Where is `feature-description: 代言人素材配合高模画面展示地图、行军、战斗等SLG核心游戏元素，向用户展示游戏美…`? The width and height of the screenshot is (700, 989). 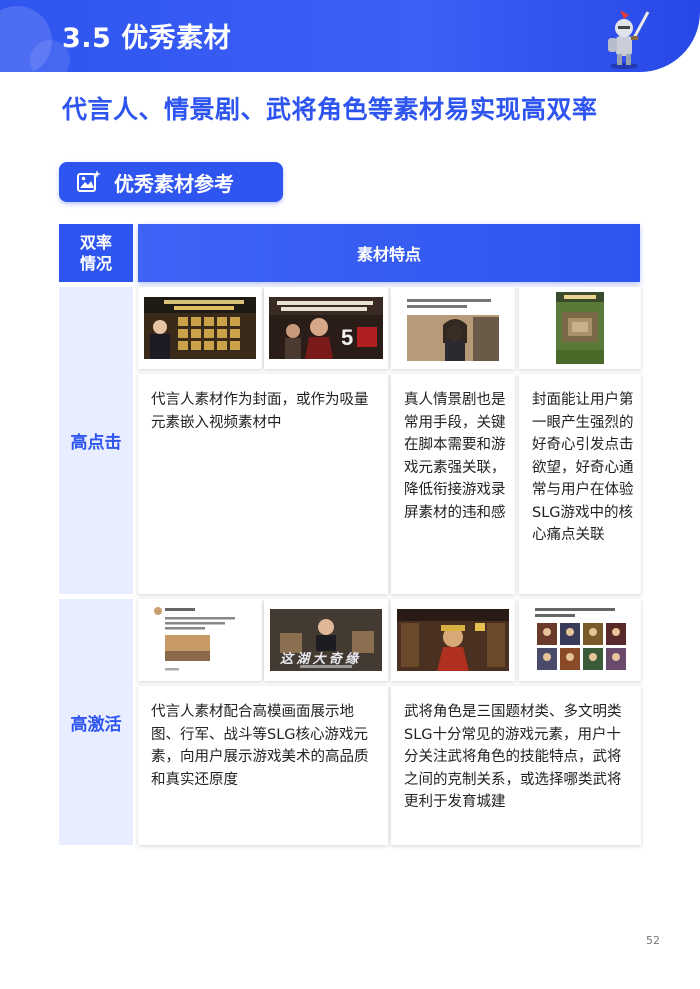
feature-description: 代言人素材配合高模画面展示地图、行军、战斗等SLG核心游戏元素，向用户展示游戏美… is located at coordinates (260, 746).